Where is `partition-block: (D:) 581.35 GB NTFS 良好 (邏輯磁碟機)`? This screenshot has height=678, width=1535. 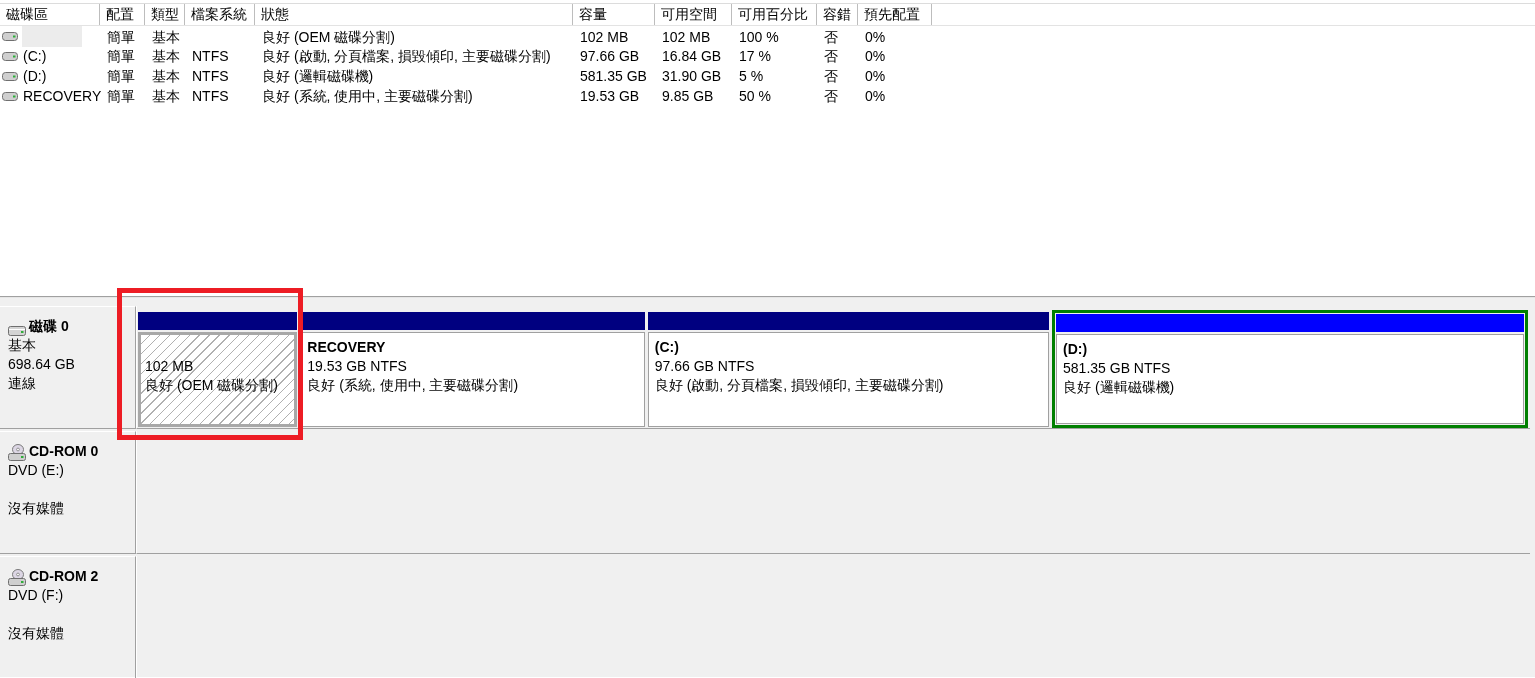 partition-block: (D:) 581.35 GB NTFS 良好 (邏輯磁碟機) is located at coordinates (1290, 379).